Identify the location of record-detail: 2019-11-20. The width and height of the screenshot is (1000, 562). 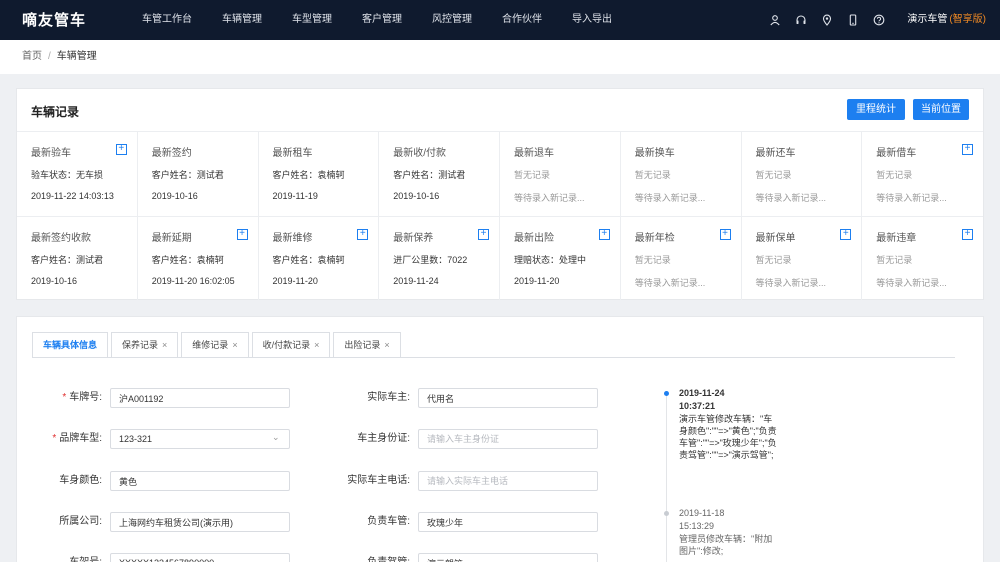
(537, 281).